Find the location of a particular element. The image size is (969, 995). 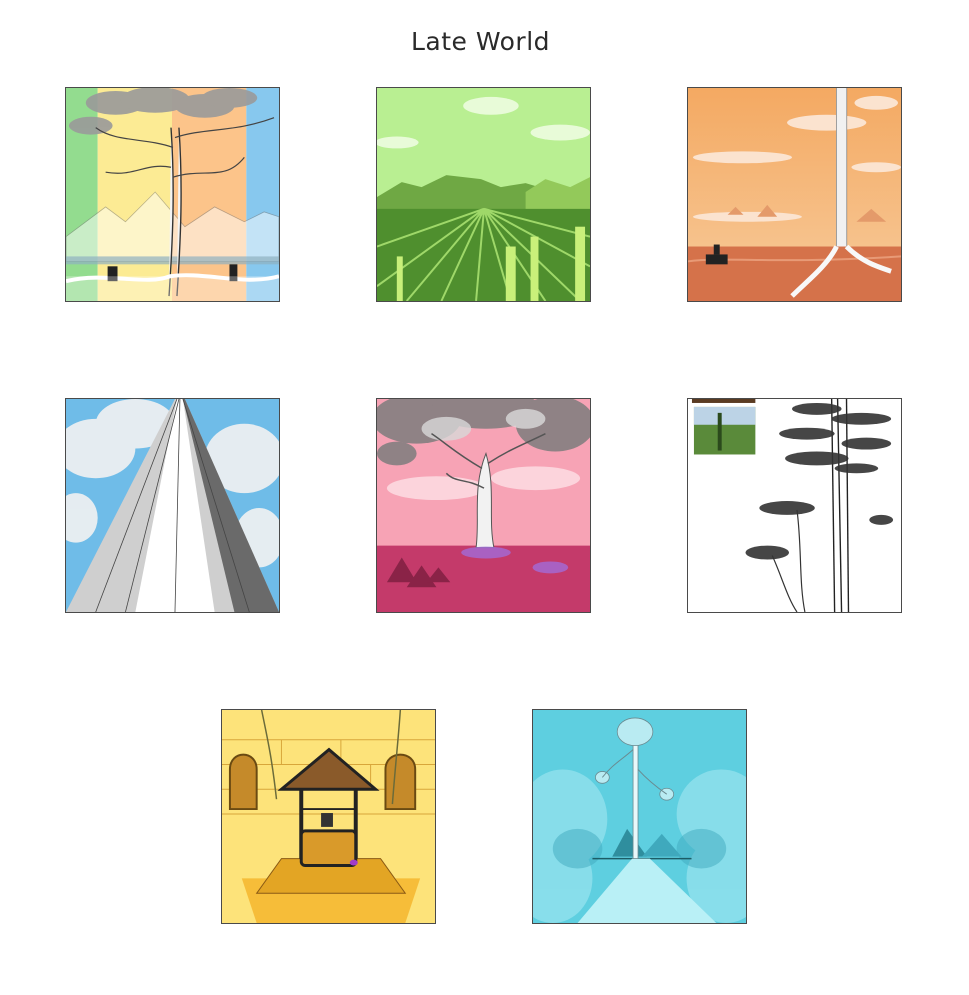

green-field-perspective-image is located at coordinates (483, 194).